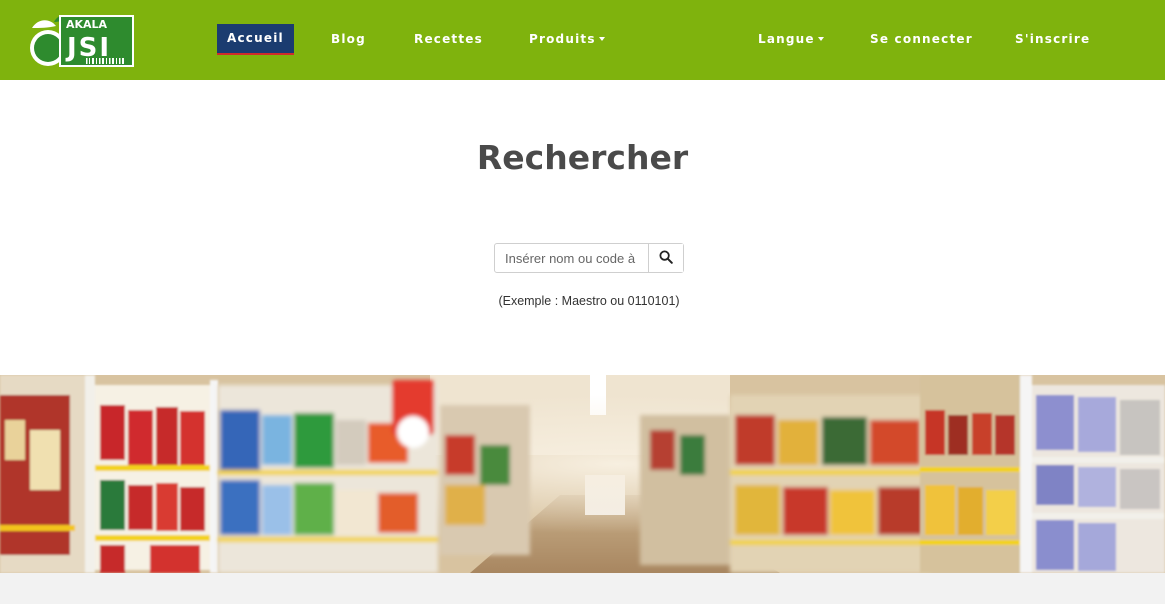 This screenshot has width=1165, height=604. I want to click on nav-recipes: Recettes, so click(448, 39).